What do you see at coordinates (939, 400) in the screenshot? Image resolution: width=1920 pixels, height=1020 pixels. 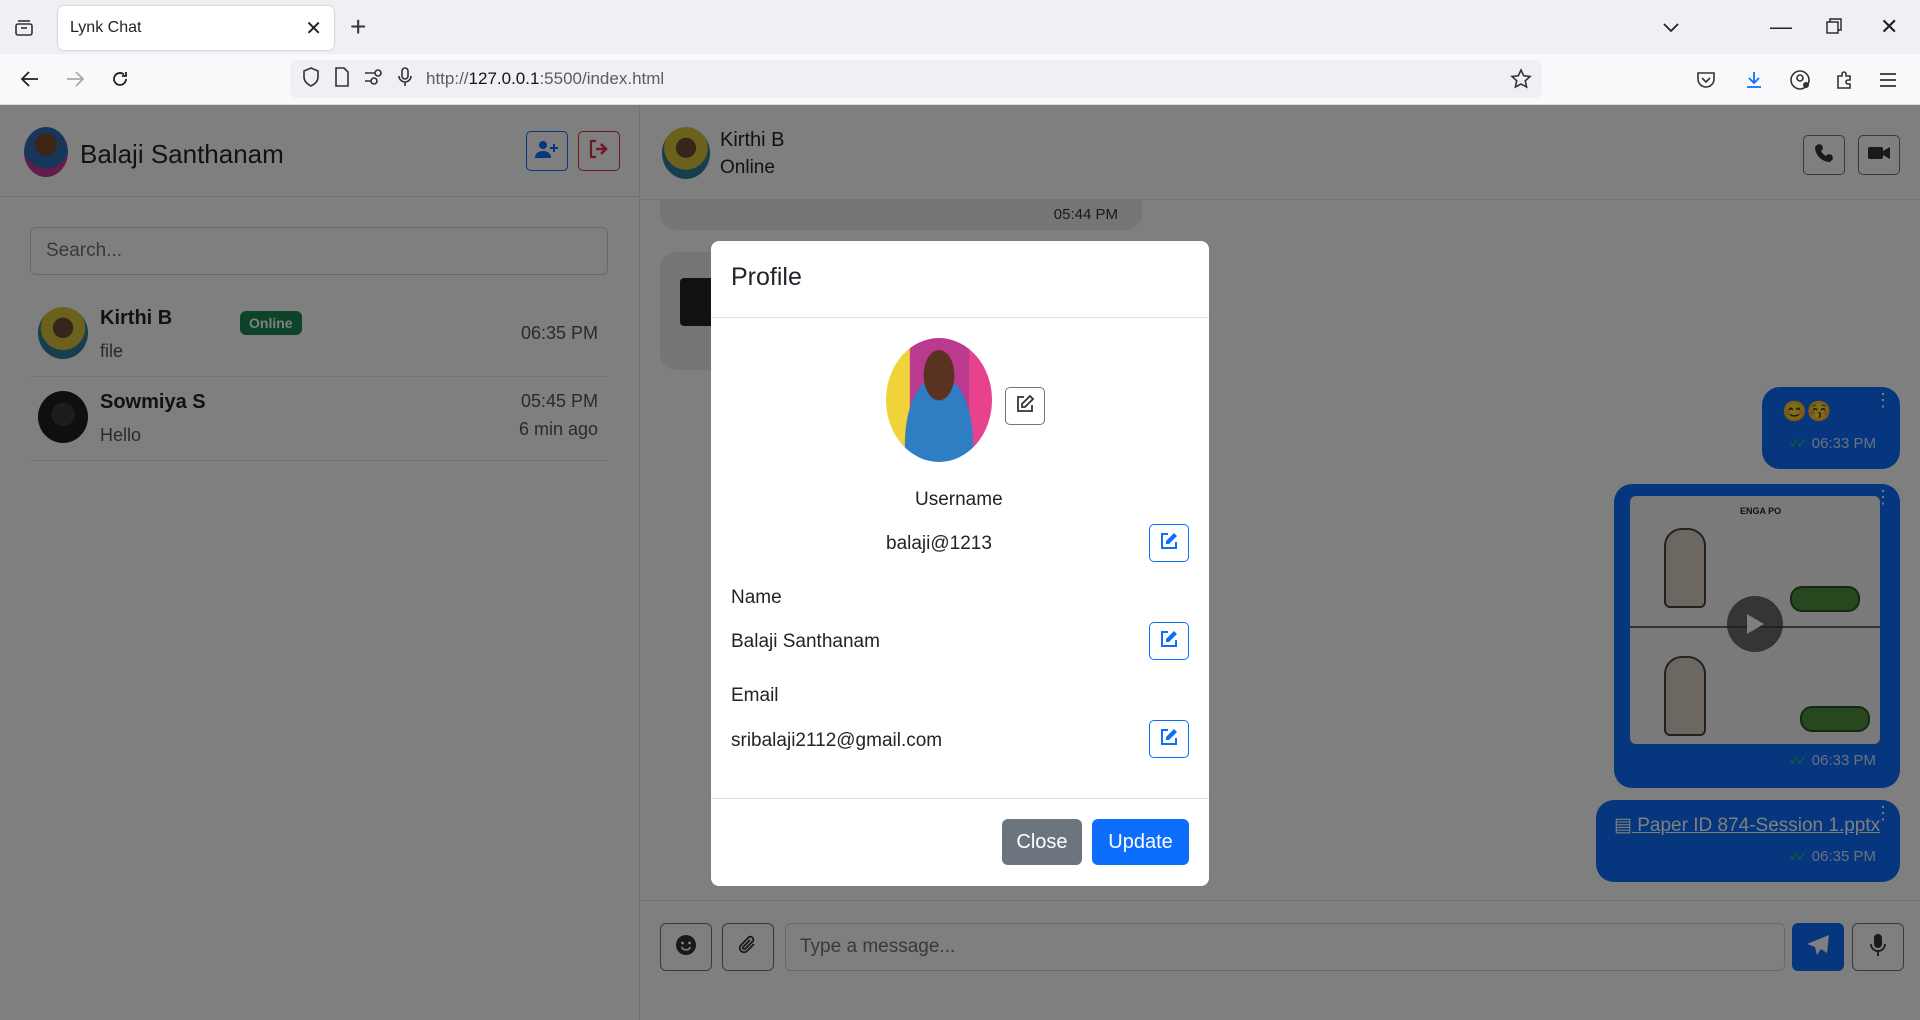 I see `profile-picture` at bounding box center [939, 400].